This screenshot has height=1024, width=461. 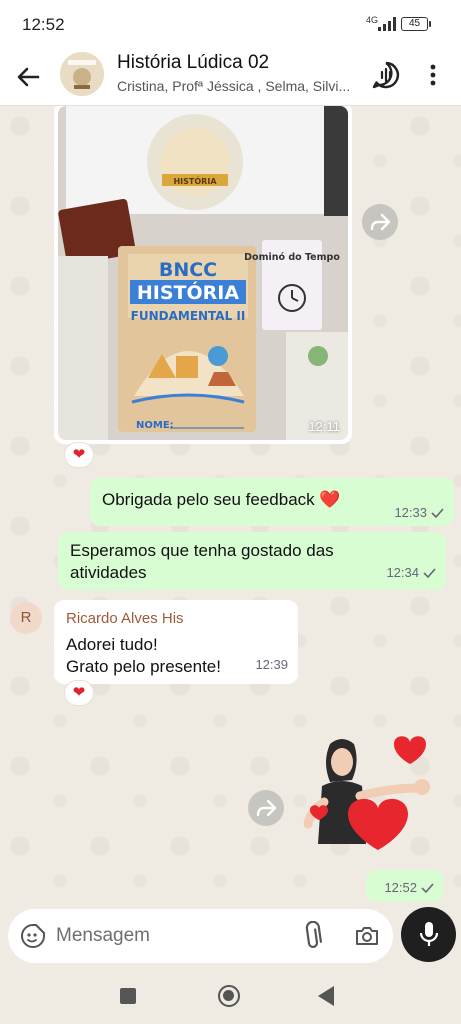 I want to click on book-title-3: FUNDAMENTAL II, so click(x=188, y=316).